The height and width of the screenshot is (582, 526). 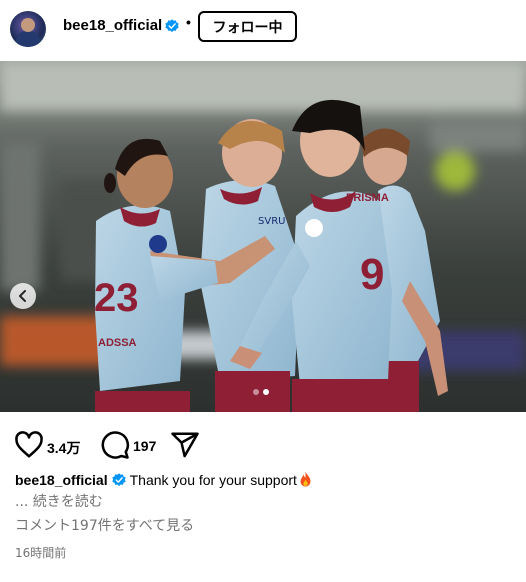 I want to click on jersey-number-right: 9, so click(x=372, y=274).